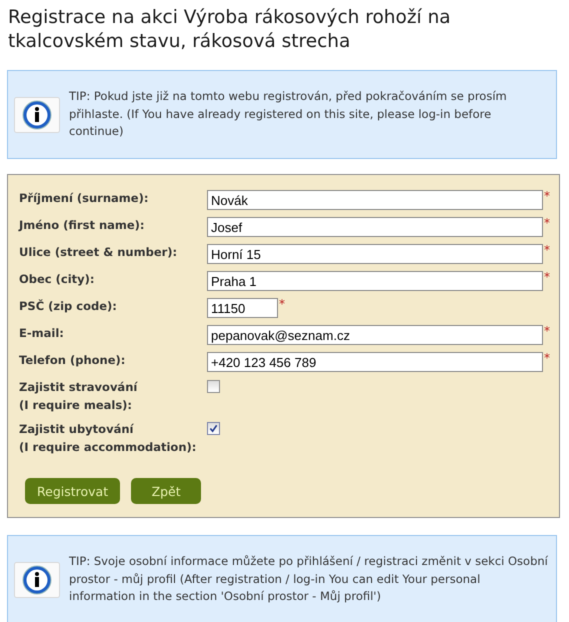 The height and width of the screenshot is (622, 569). Describe the element at coordinates (42, 333) in the screenshot. I see `field-label: E-mail:` at that location.